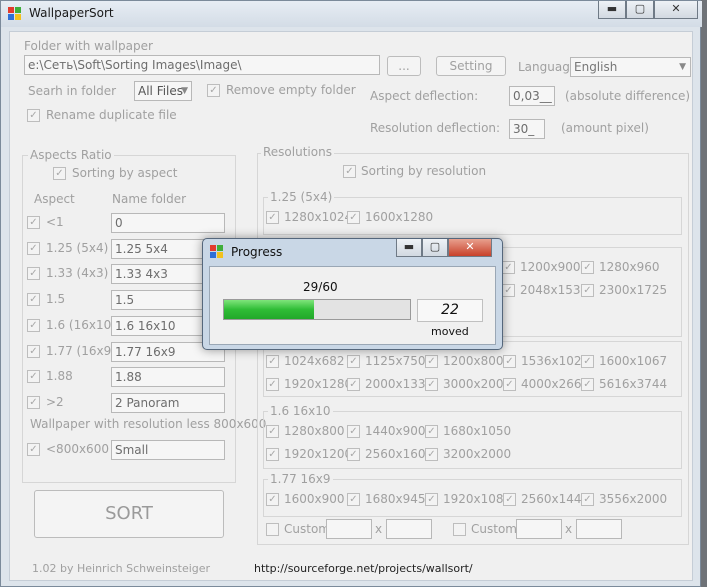 The height and width of the screenshot is (587, 707). Describe the element at coordinates (352, 305) in the screenshot. I see `dialog-client-area: 29/60 22 moved` at that location.